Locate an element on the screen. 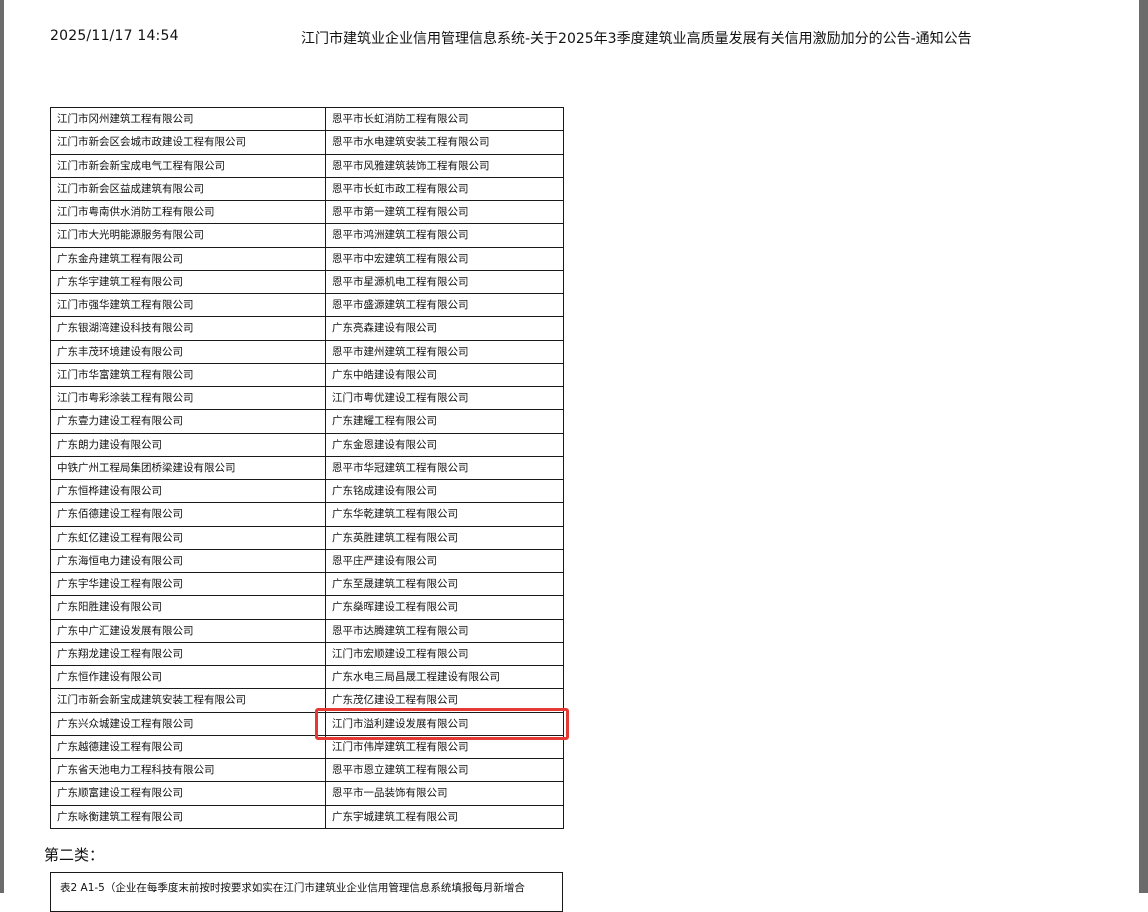  table-row: 江门市粤南供水消防工程有限公司 恩平市第一建筑工程有限公司 is located at coordinates (307, 212).